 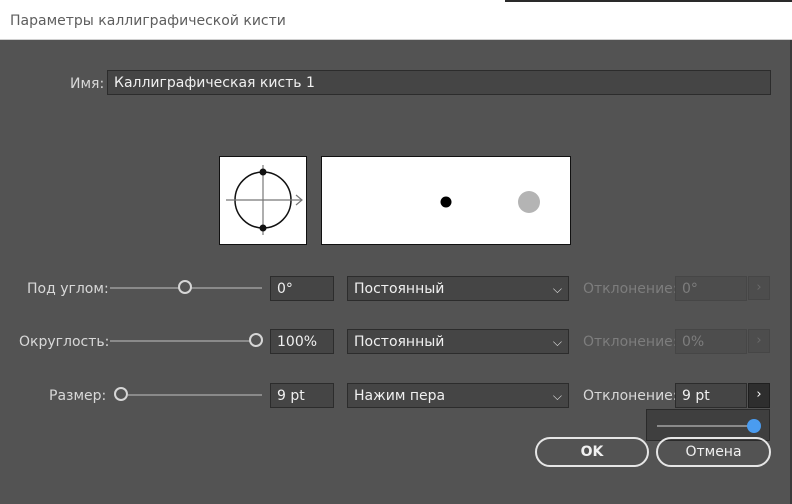 What do you see at coordinates (754, 426) in the screenshot?
I see `variation-slider-knob` at bounding box center [754, 426].